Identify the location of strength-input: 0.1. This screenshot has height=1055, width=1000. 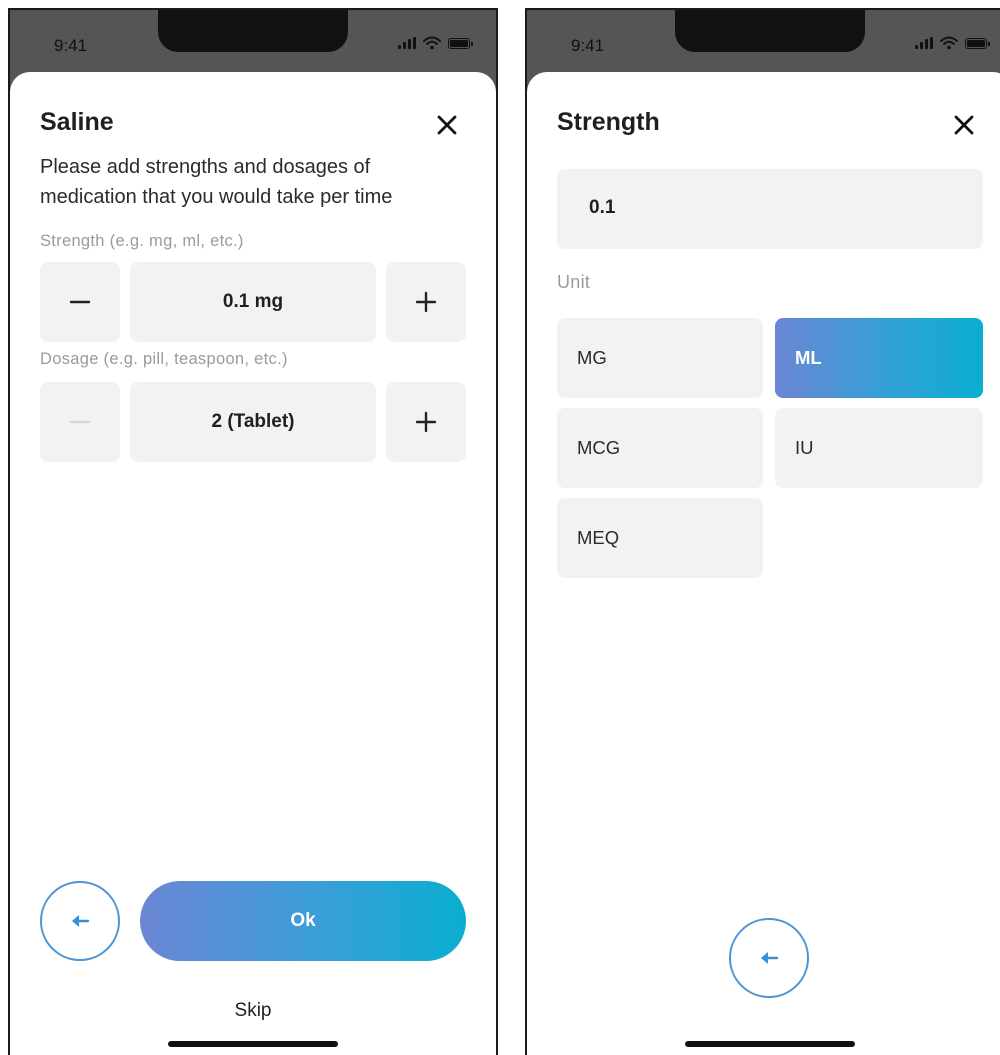
(770, 209).